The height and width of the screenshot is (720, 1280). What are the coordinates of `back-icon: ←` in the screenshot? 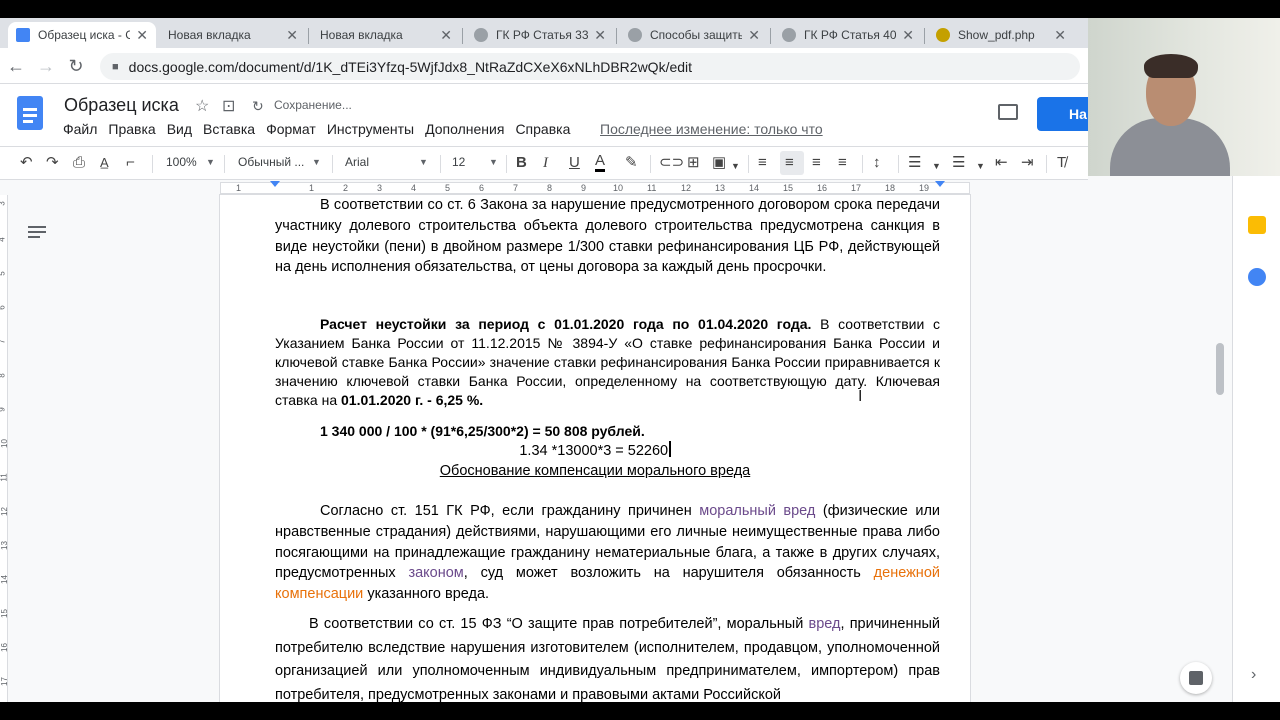 It's located at (16, 66).